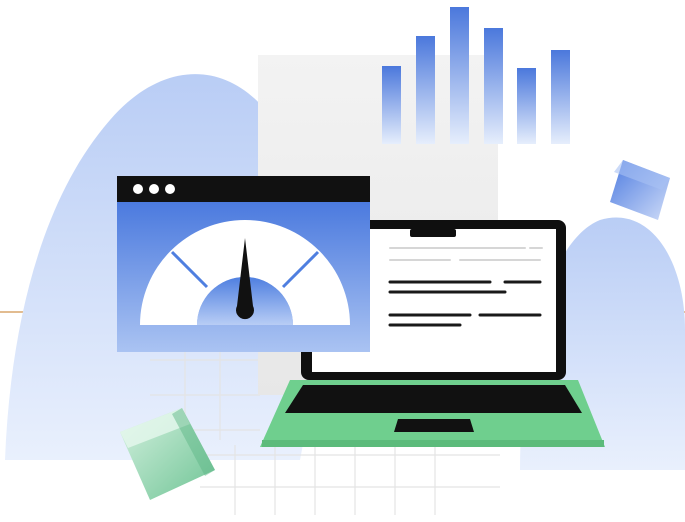 Image resolution: width=685 pixels, height=522 pixels. What do you see at coordinates (434, 425) in the screenshot?
I see `laptop-trackpad` at bounding box center [434, 425].